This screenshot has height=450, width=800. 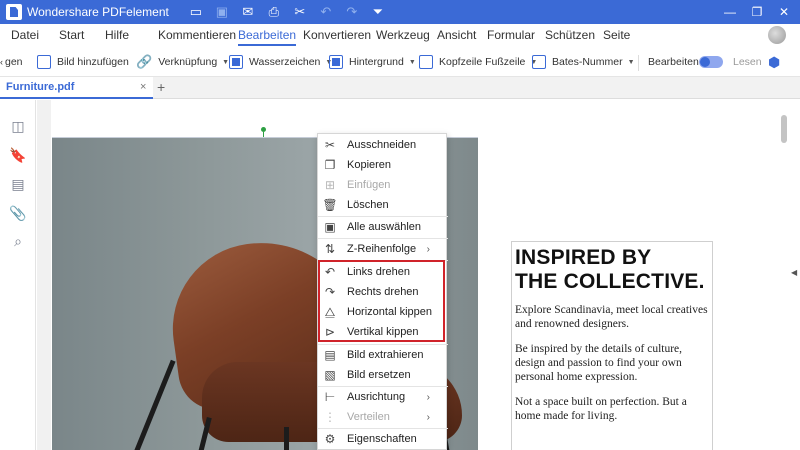 I want to click on menu-item-label: Kopieren, so click(x=369, y=165).